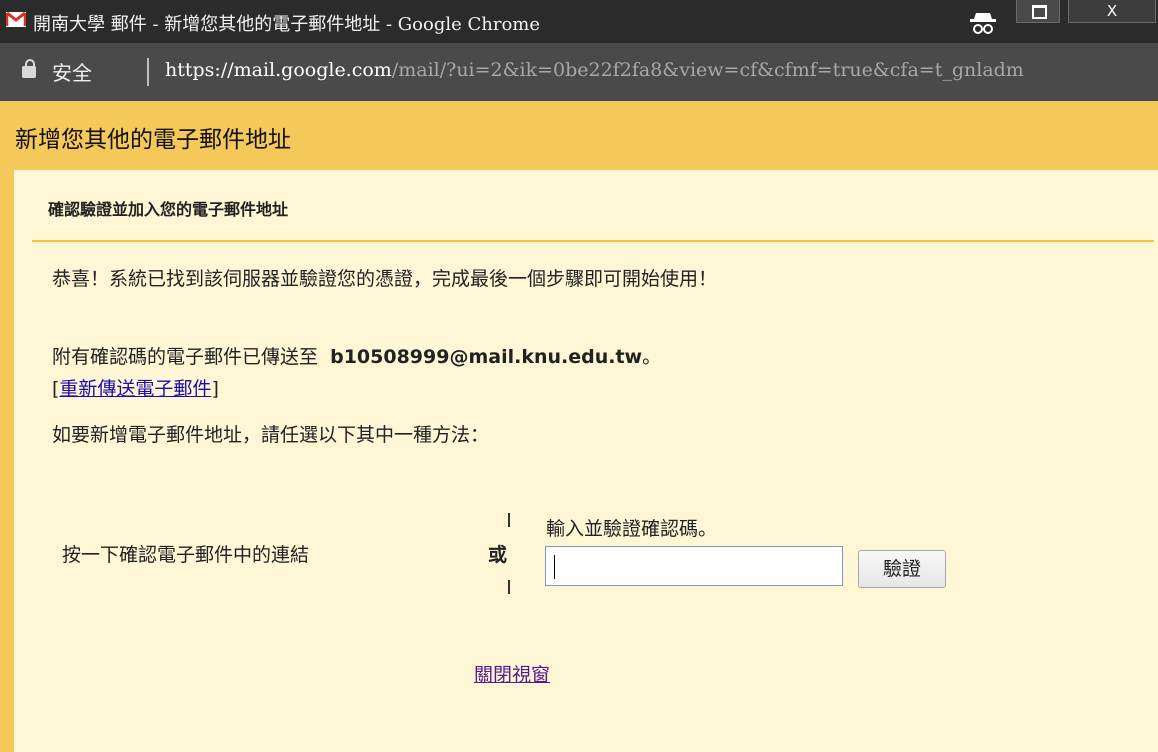 The image size is (1158, 752). Describe the element at coordinates (652, 357) in the screenshot. I see `sent-suffix: 。` at that location.